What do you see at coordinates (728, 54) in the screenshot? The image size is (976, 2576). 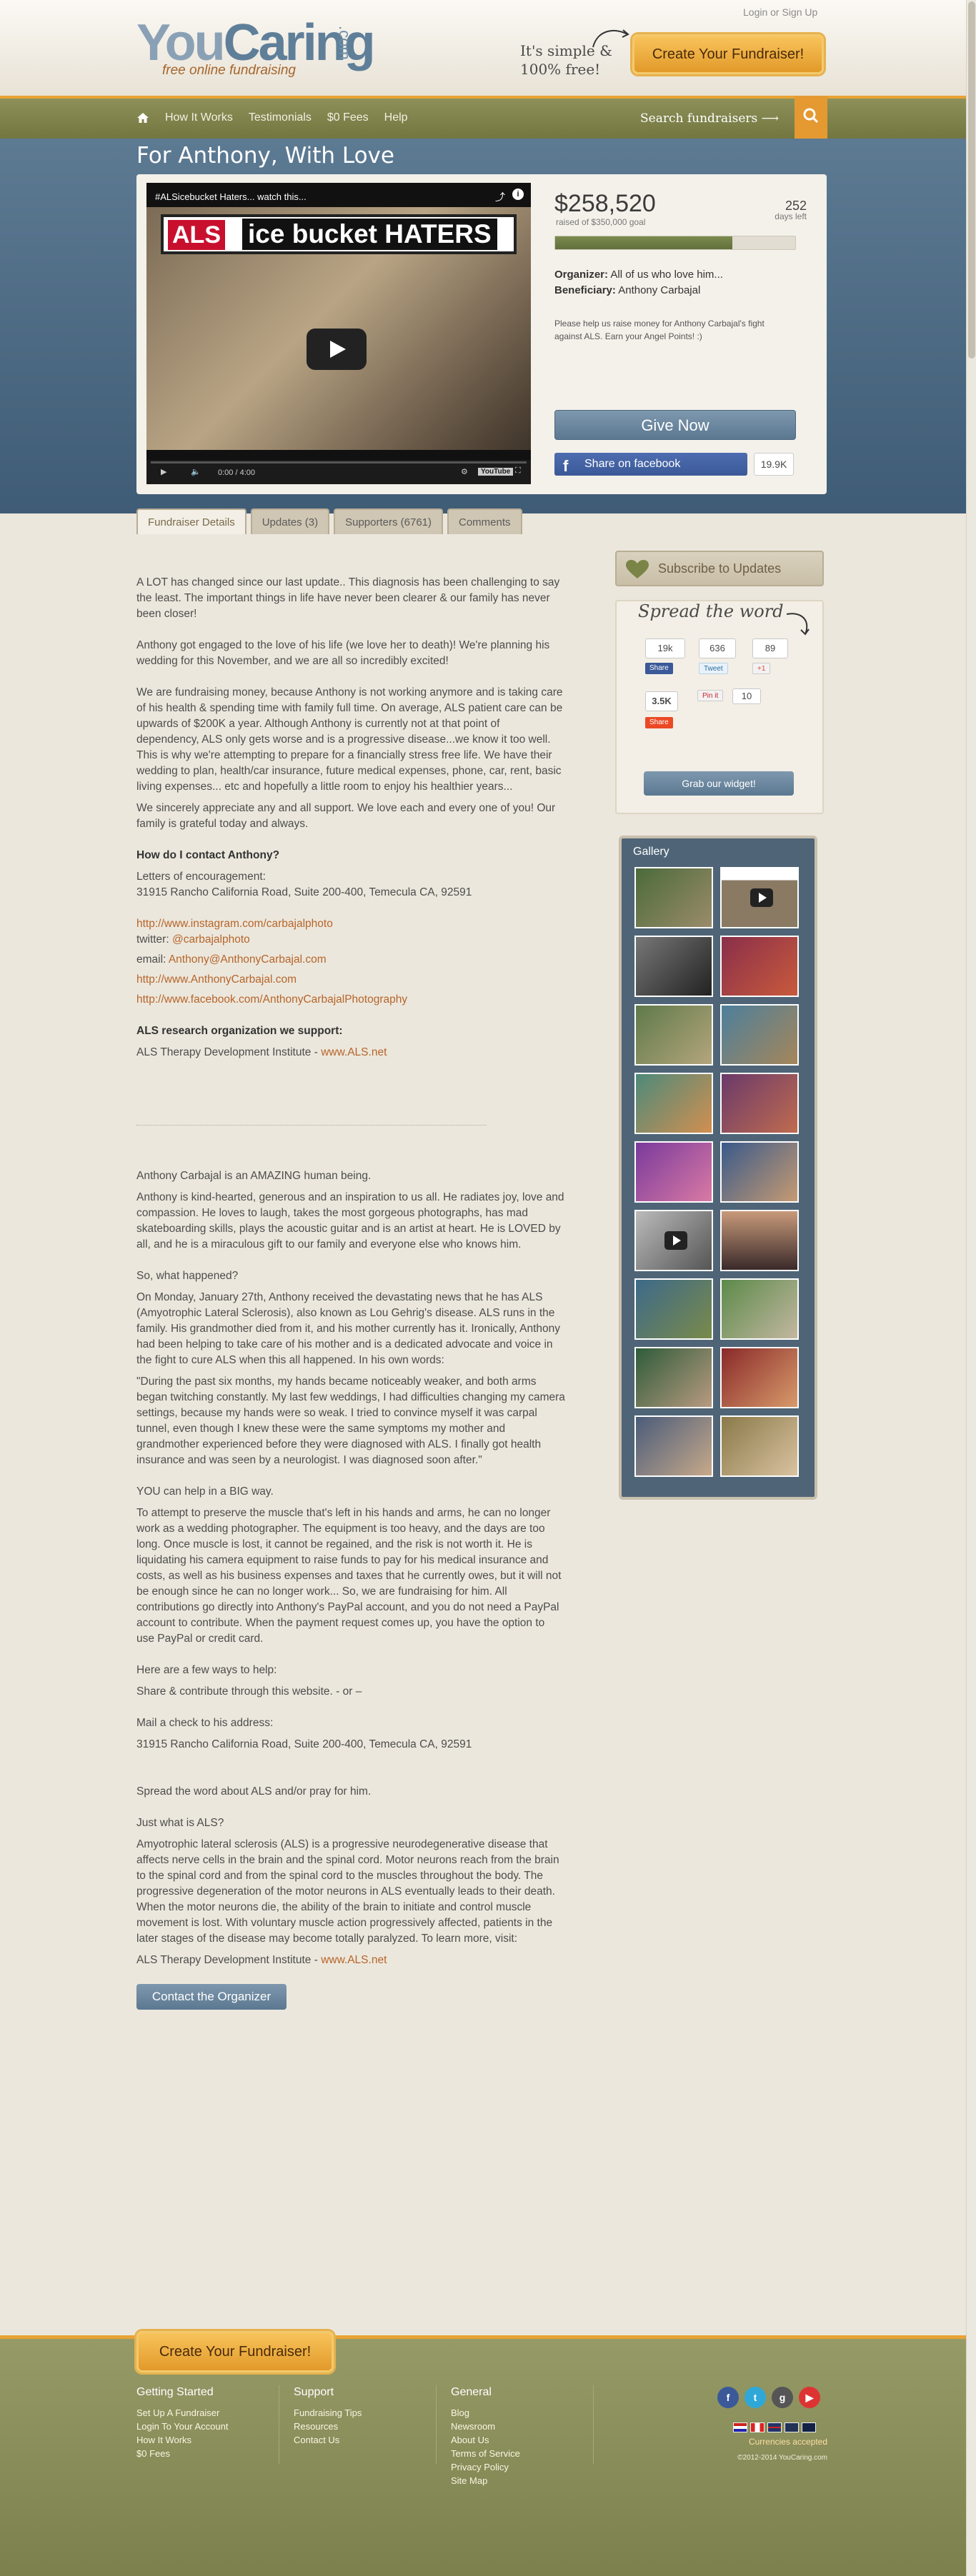 I see `create-fundraiser-button: Create Your Fundraiser!` at bounding box center [728, 54].